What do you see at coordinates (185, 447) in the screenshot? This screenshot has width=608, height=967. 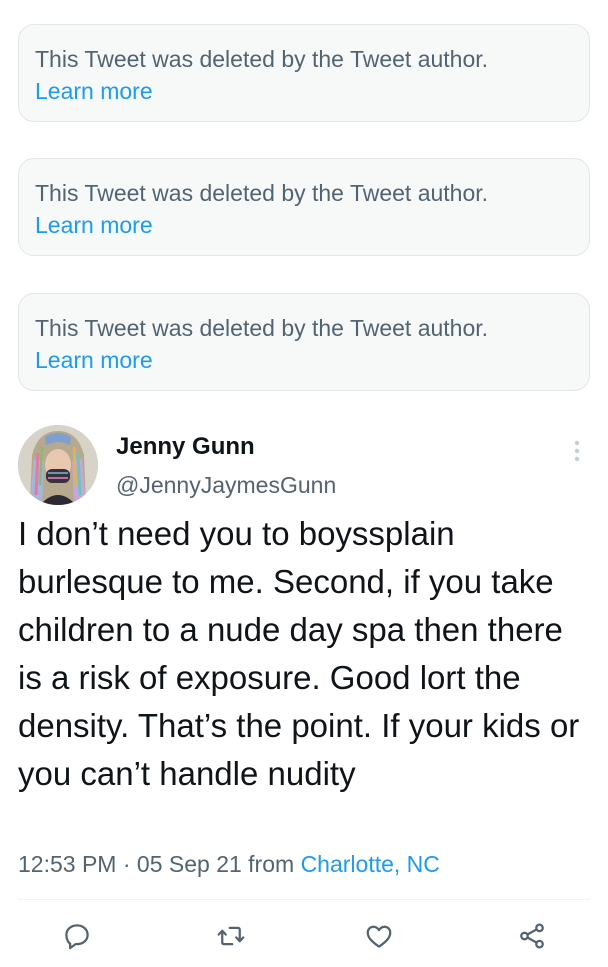 I see `author-name: Jenny Gunn` at bounding box center [185, 447].